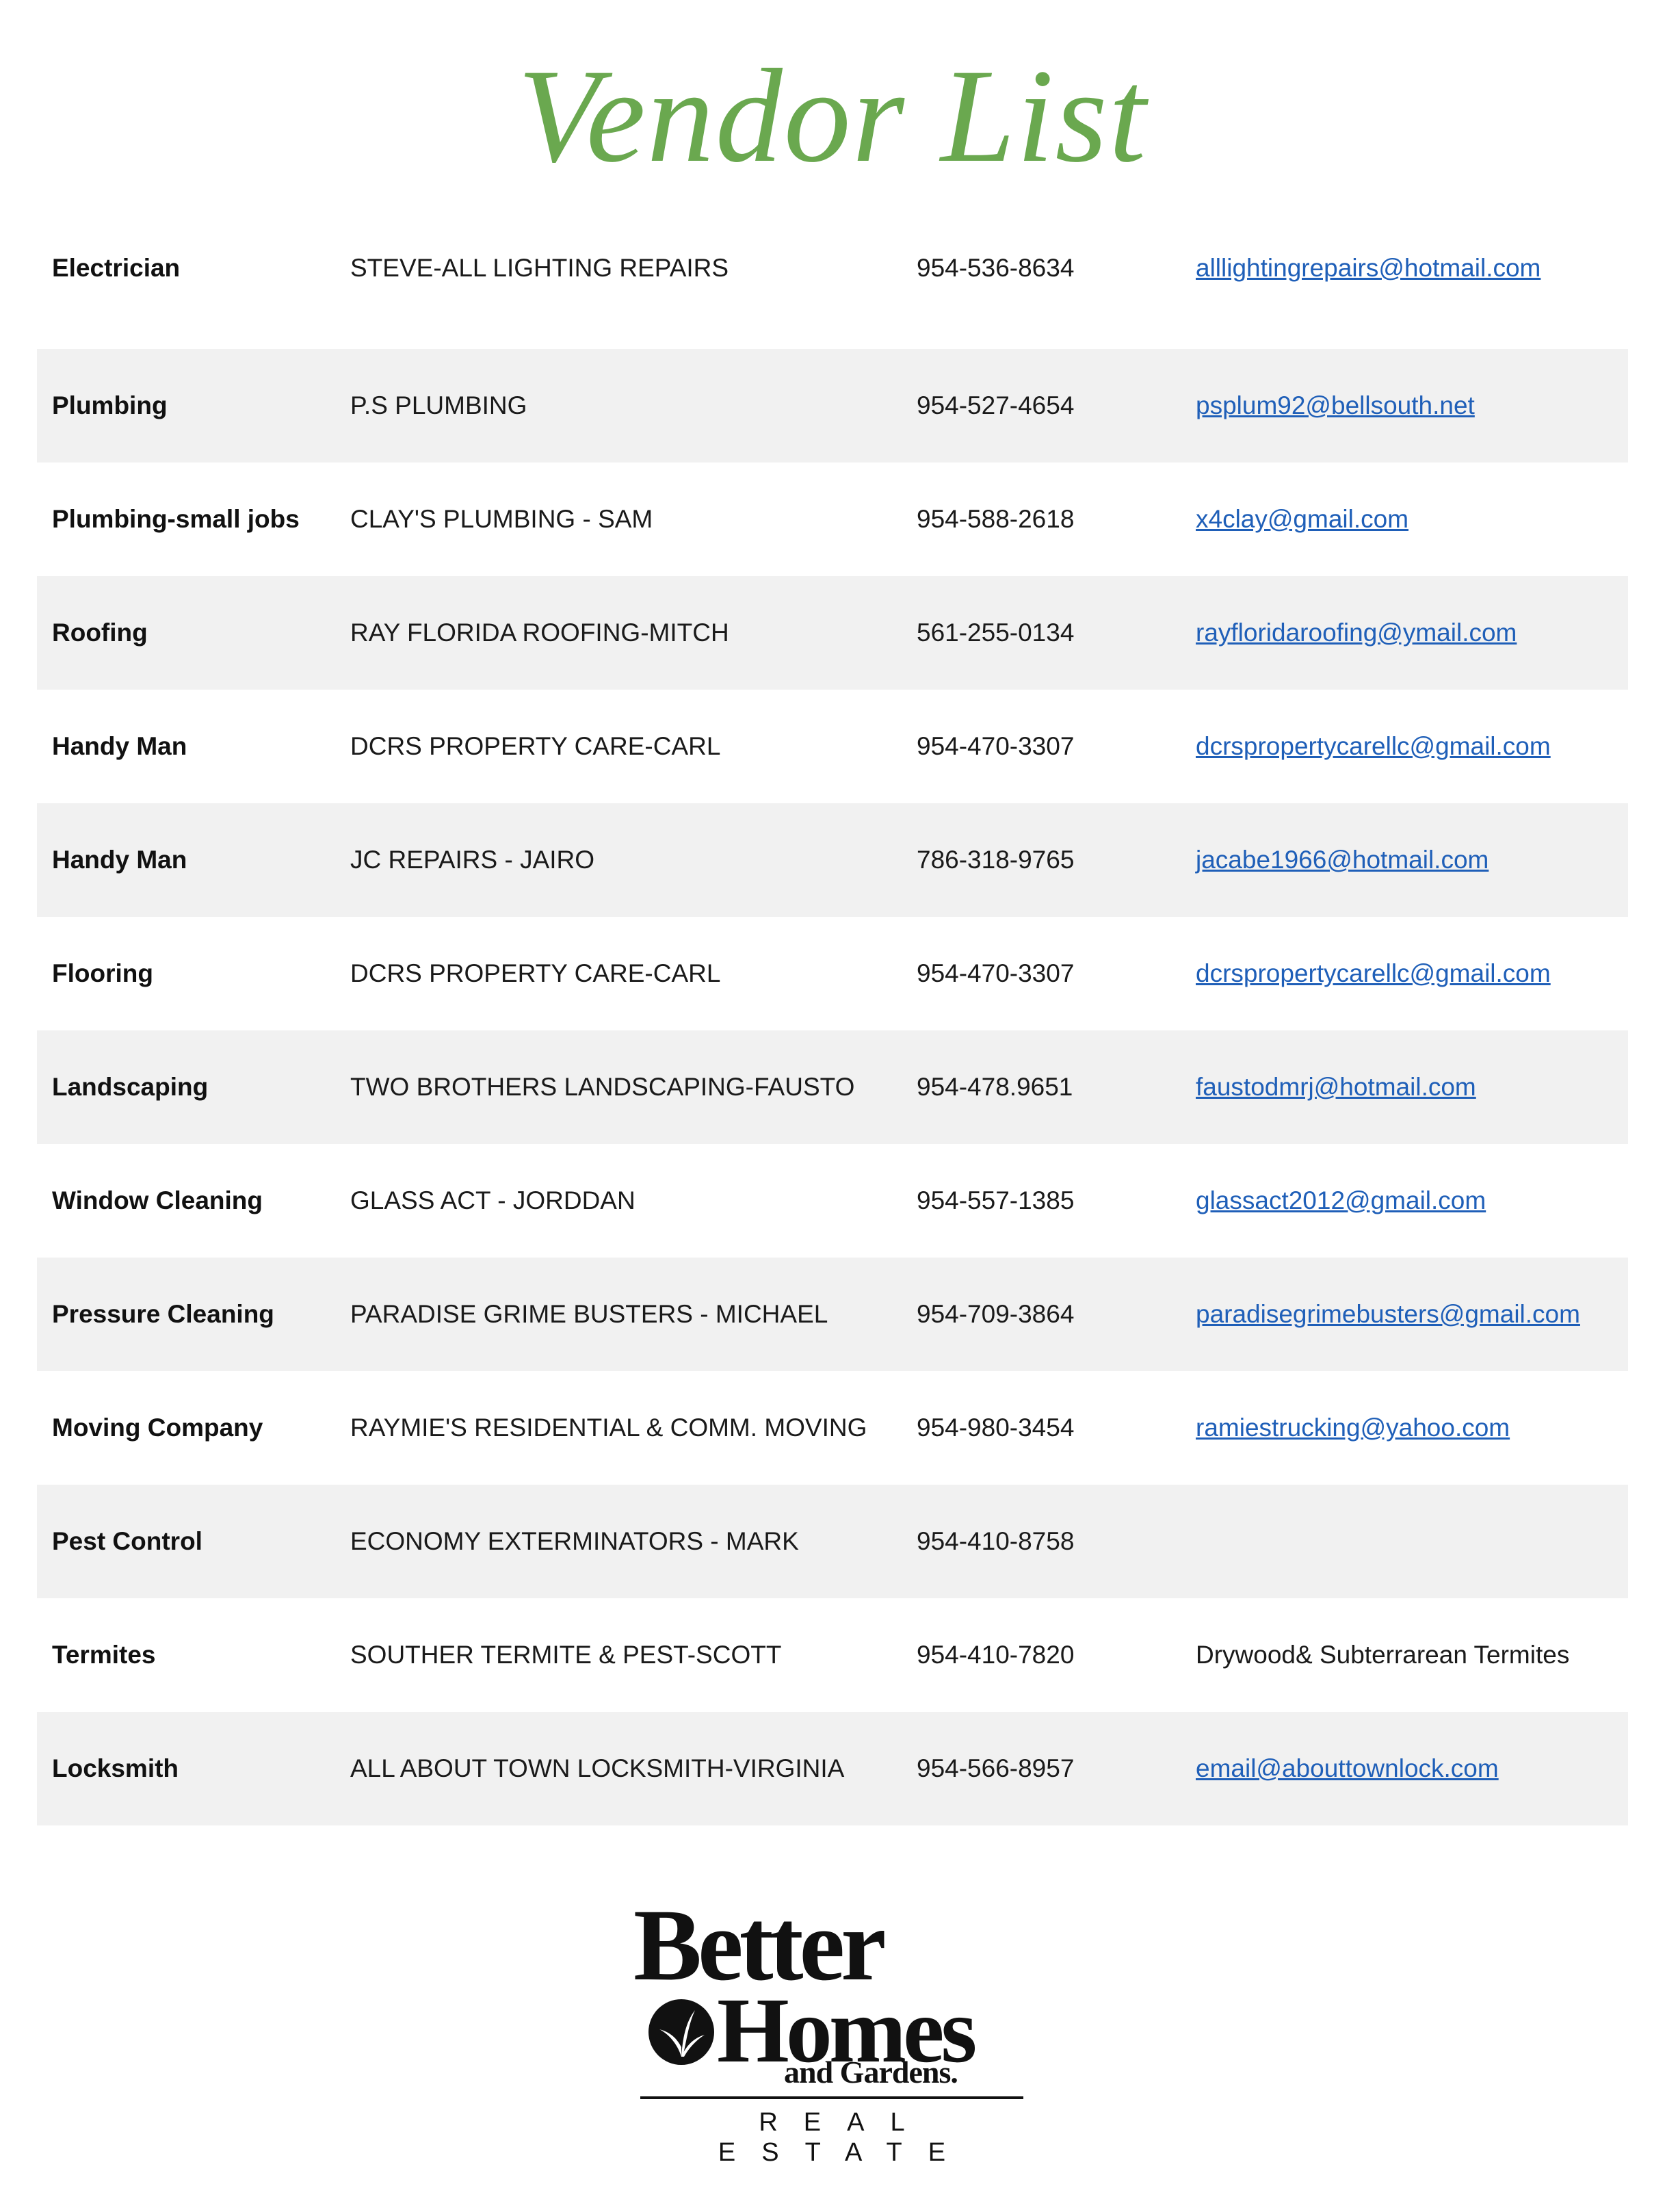 The height and width of the screenshot is (2212, 1665). Describe the element at coordinates (163, 1314) in the screenshot. I see `category-cell: Pressure Cleaning` at that location.